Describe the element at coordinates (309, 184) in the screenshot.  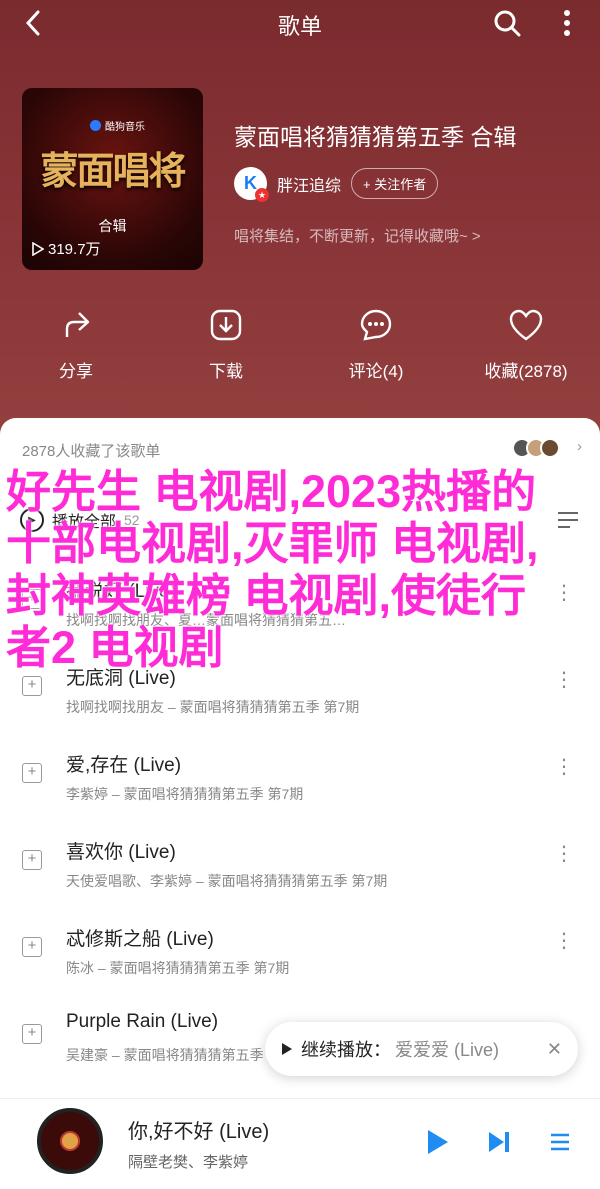
I see `owner-name: 胖汪追综` at that location.